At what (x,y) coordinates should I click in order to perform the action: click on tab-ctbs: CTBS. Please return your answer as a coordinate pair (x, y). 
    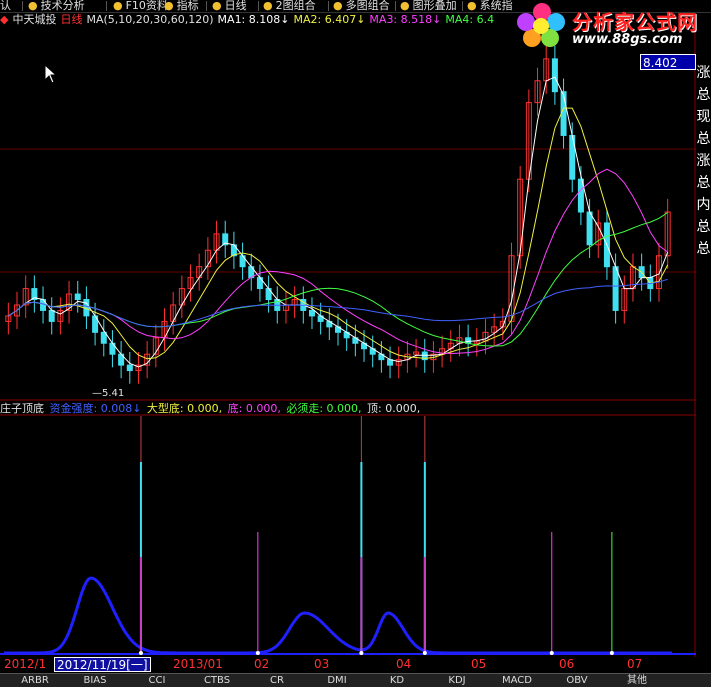
    Looking at the image, I should click on (217, 680).